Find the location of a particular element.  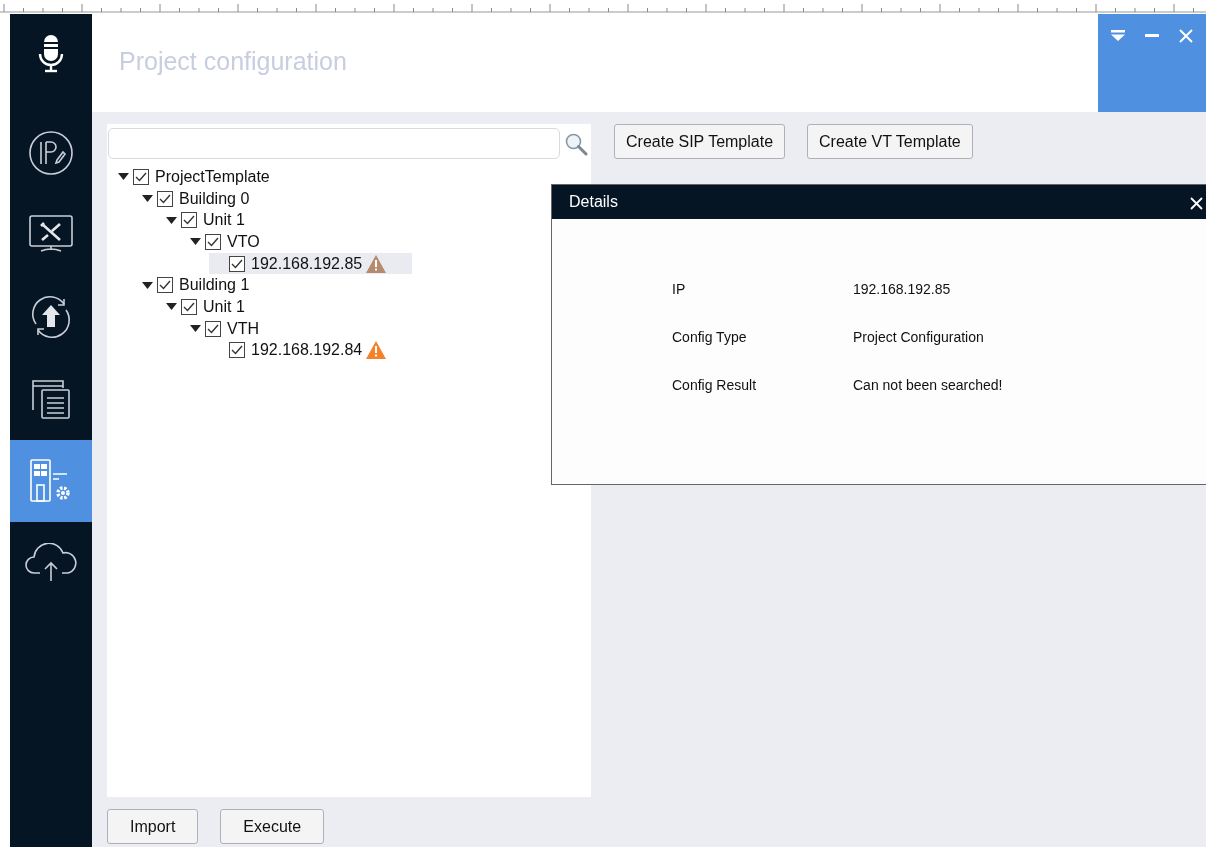

tree-label: Building 0 is located at coordinates (215, 198).